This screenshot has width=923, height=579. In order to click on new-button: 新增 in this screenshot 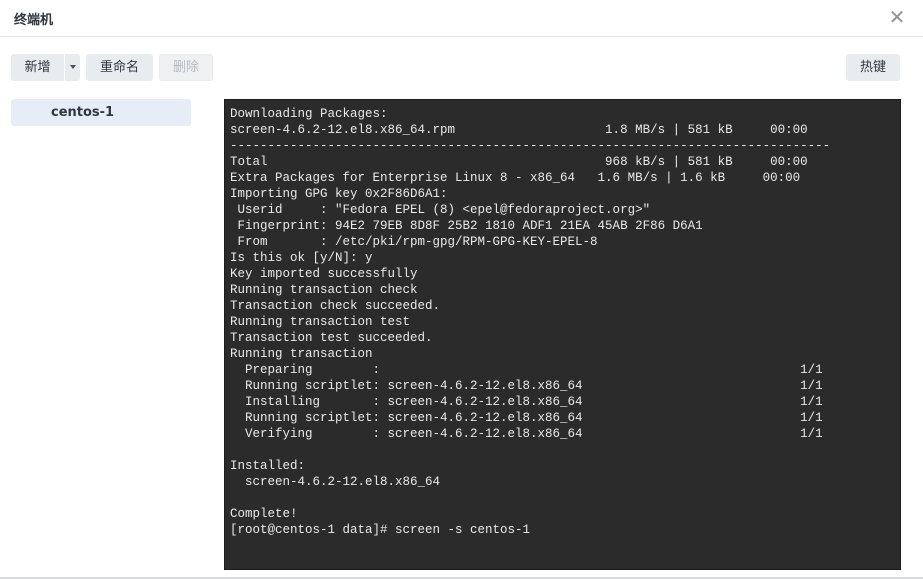, I will do `click(37, 67)`.